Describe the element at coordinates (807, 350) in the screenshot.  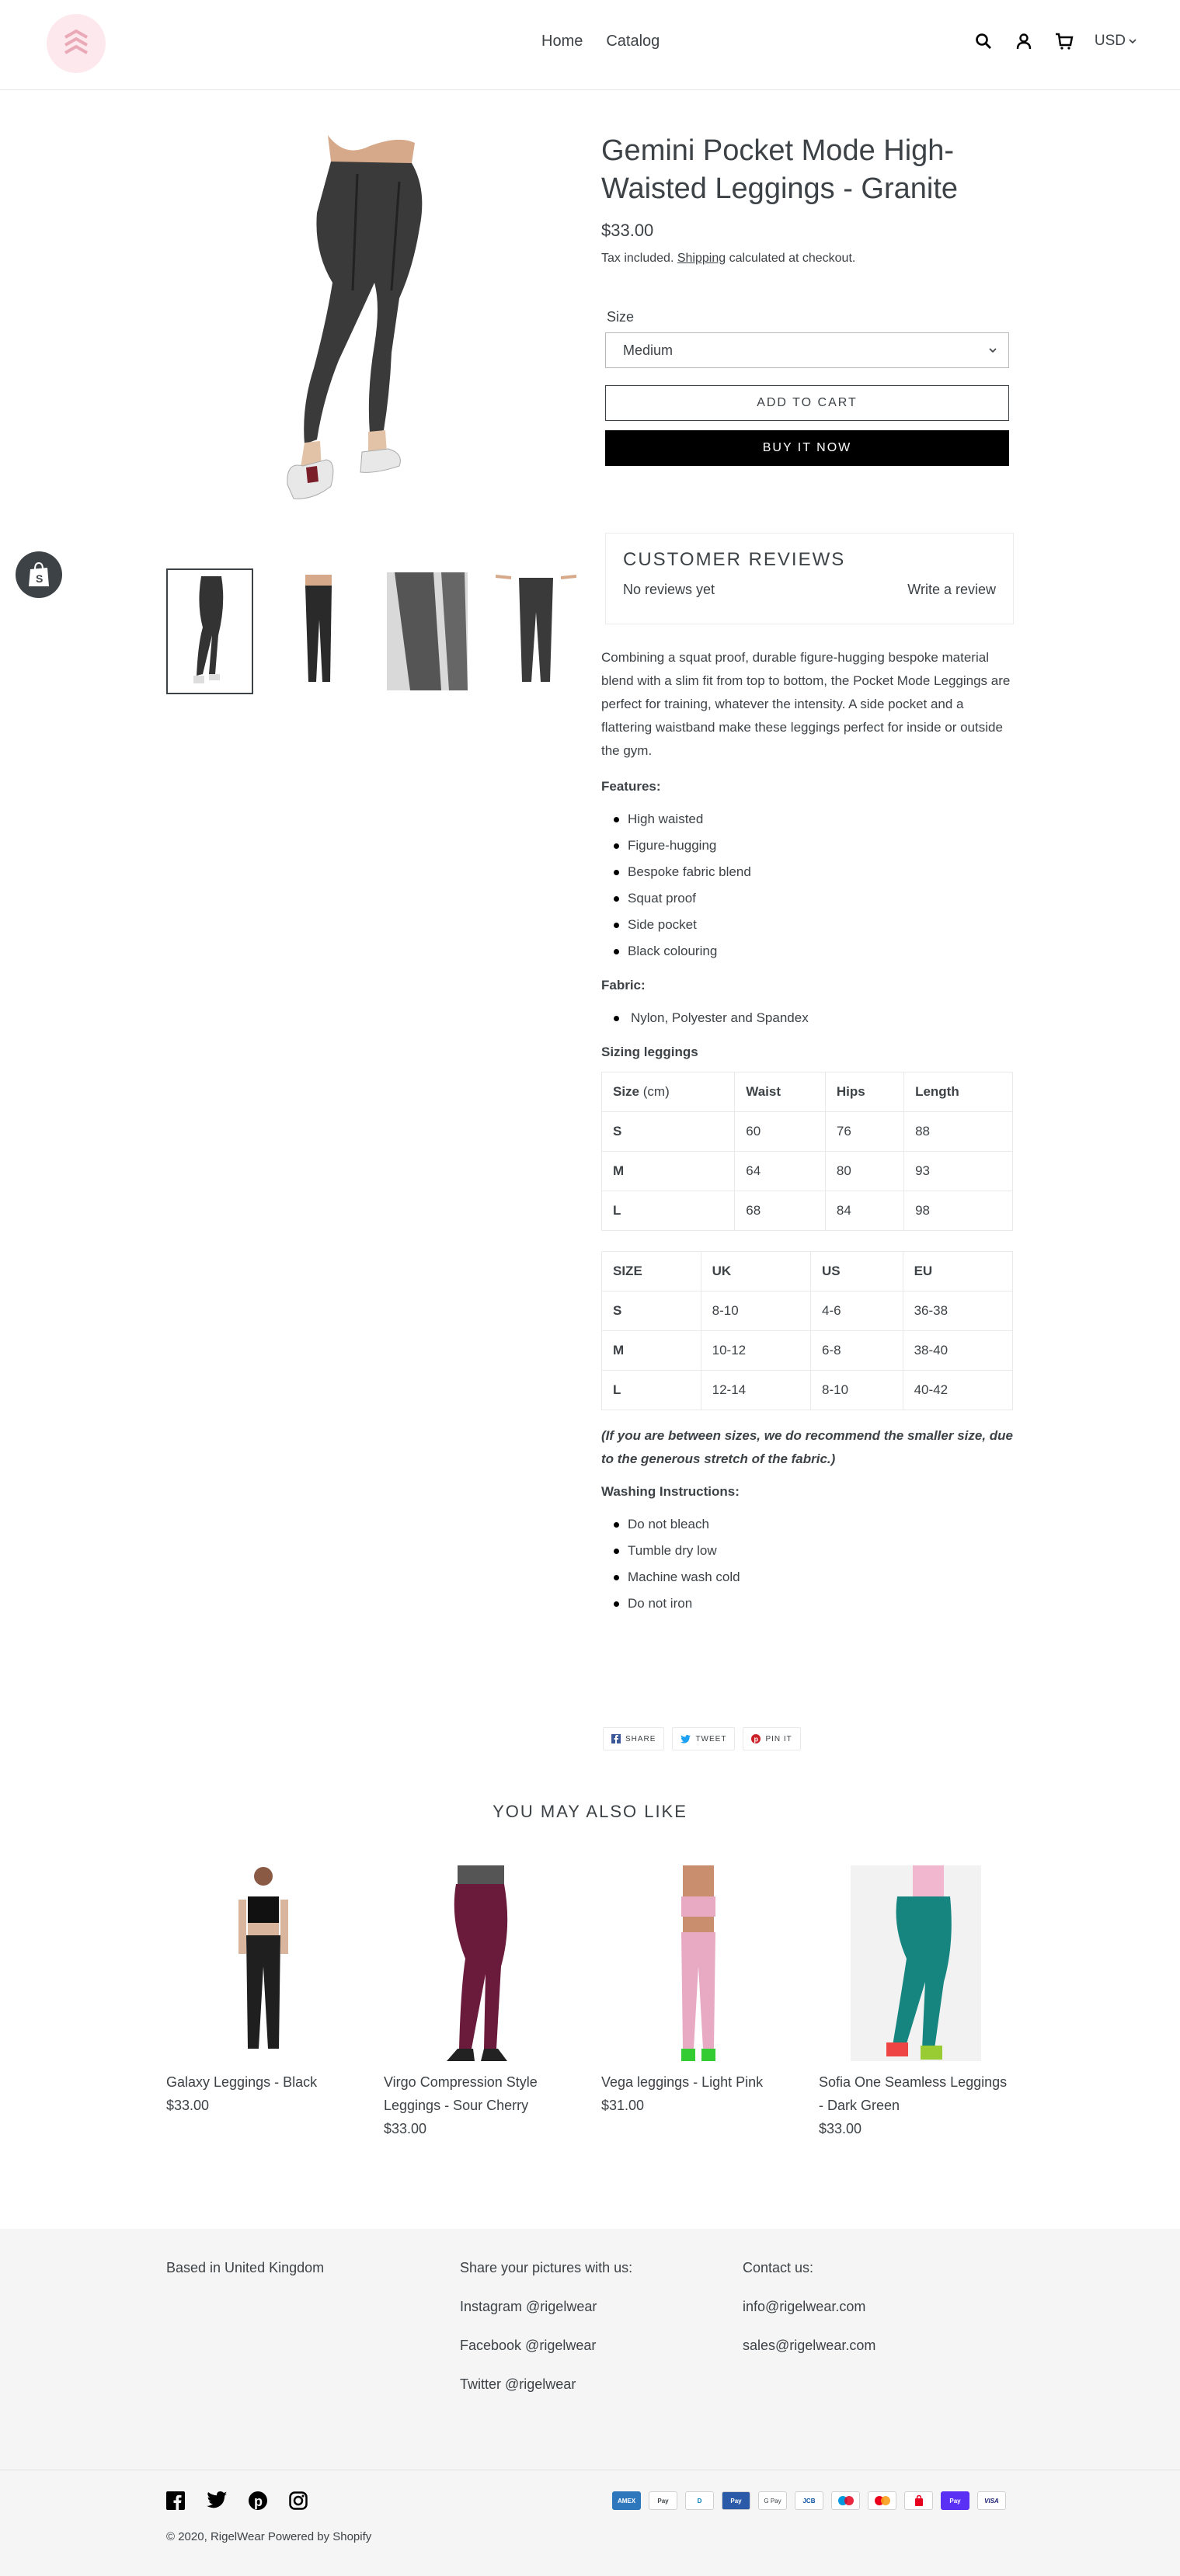
I see `size-select: Medium` at that location.